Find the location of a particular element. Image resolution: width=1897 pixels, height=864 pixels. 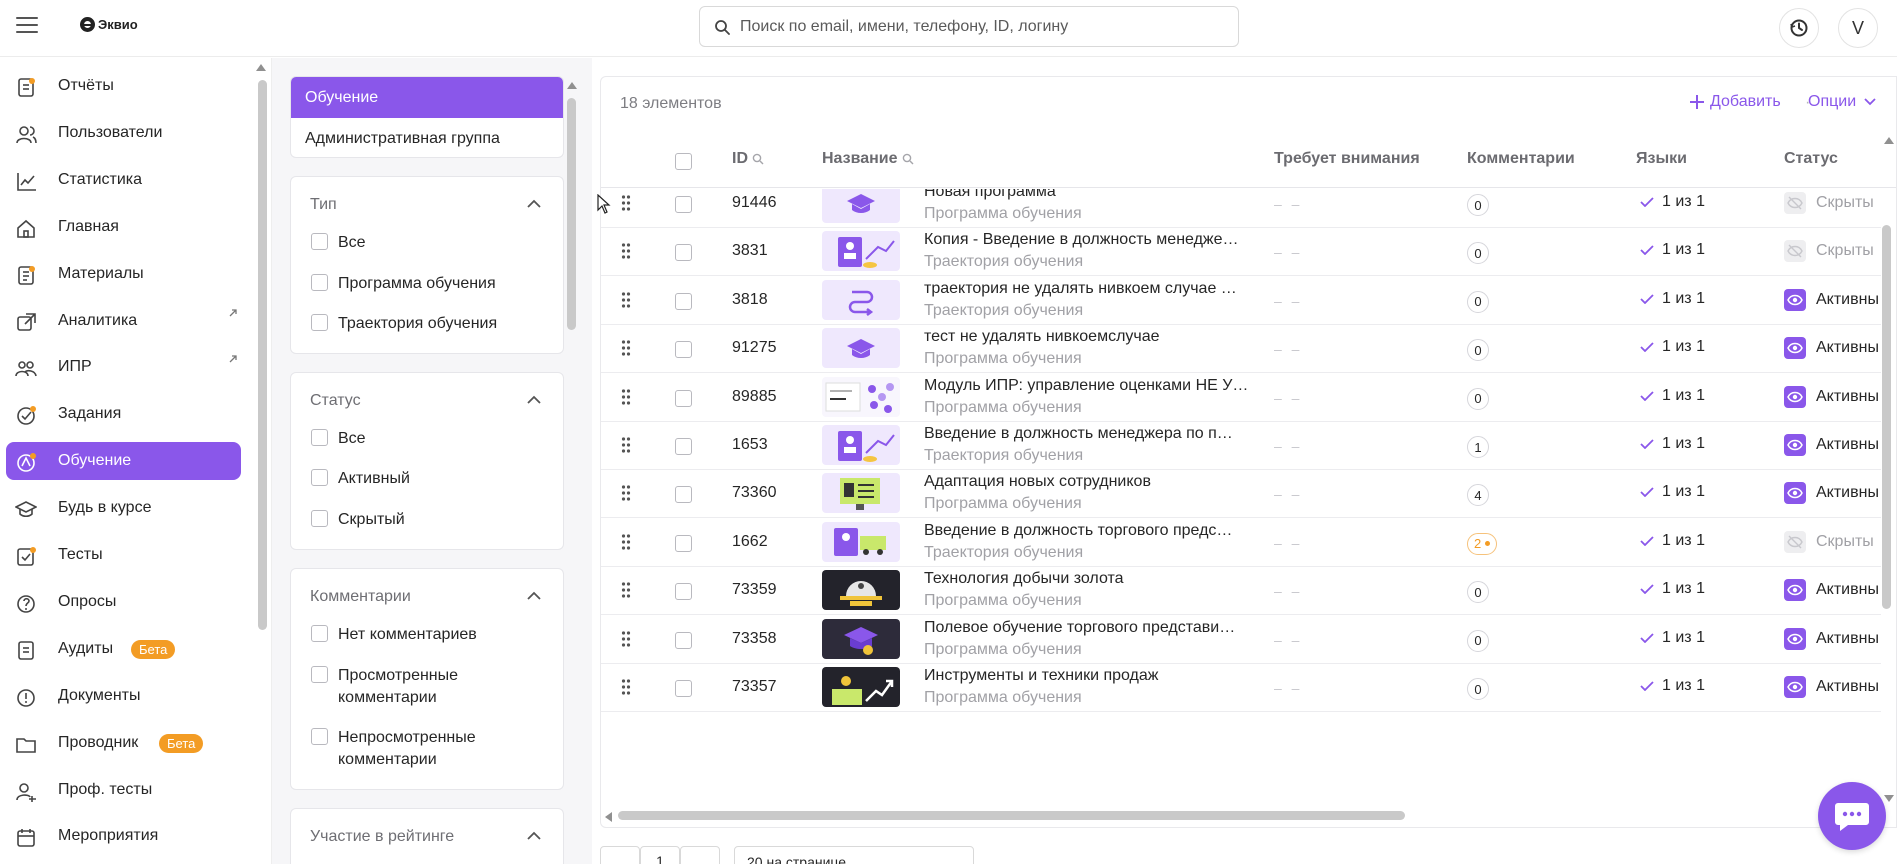

page-size-select: 20 на странице is located at coordinates (854, 855).